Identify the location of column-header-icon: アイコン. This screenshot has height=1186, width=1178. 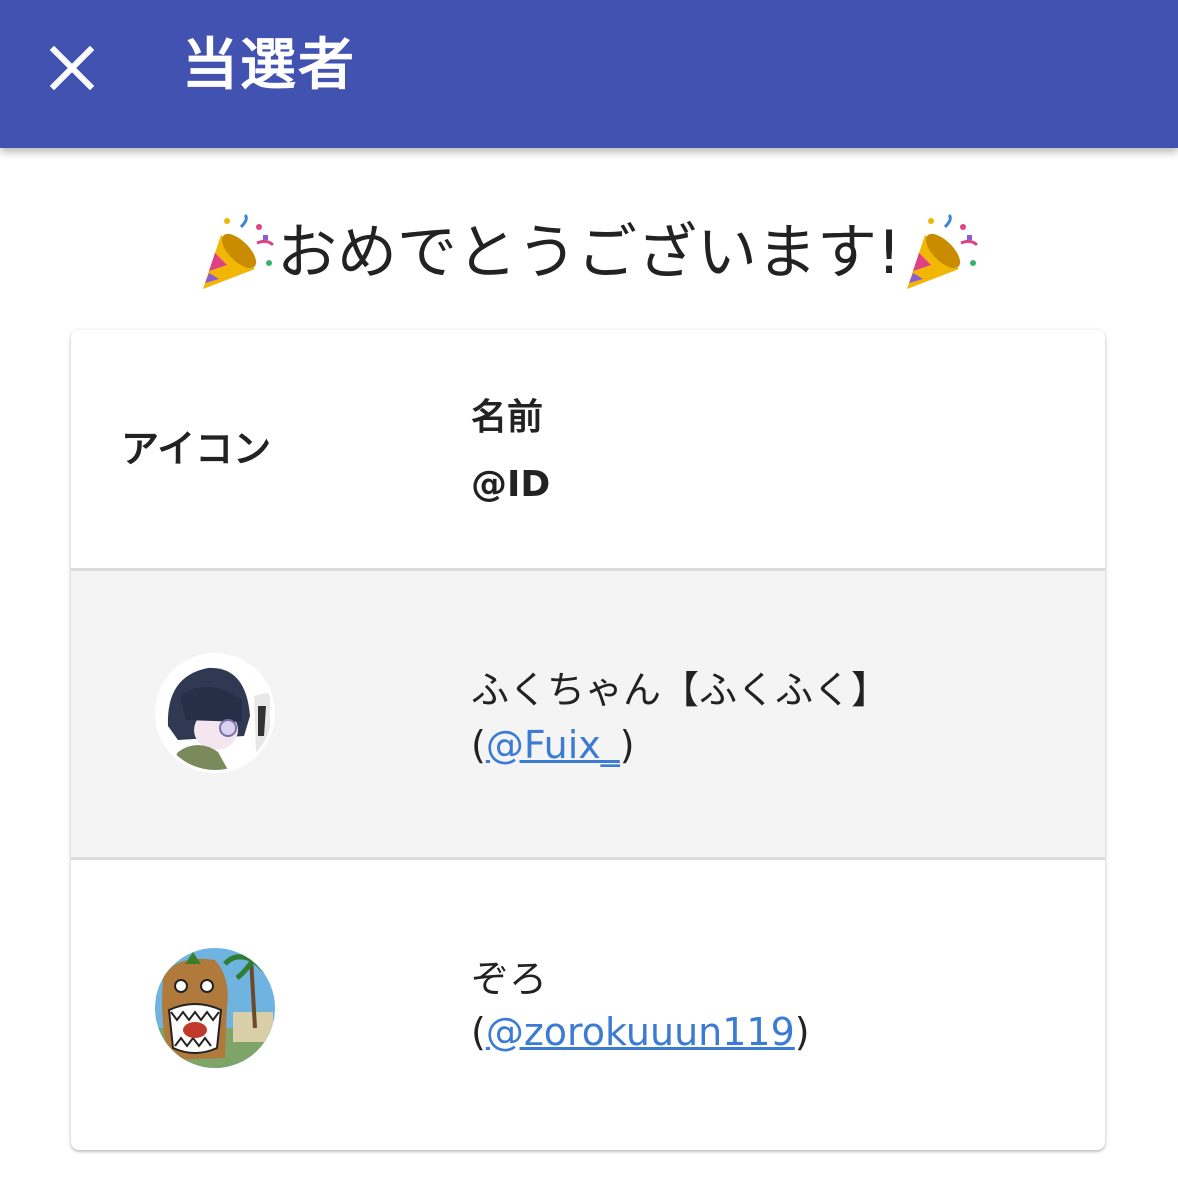
(196, 449).